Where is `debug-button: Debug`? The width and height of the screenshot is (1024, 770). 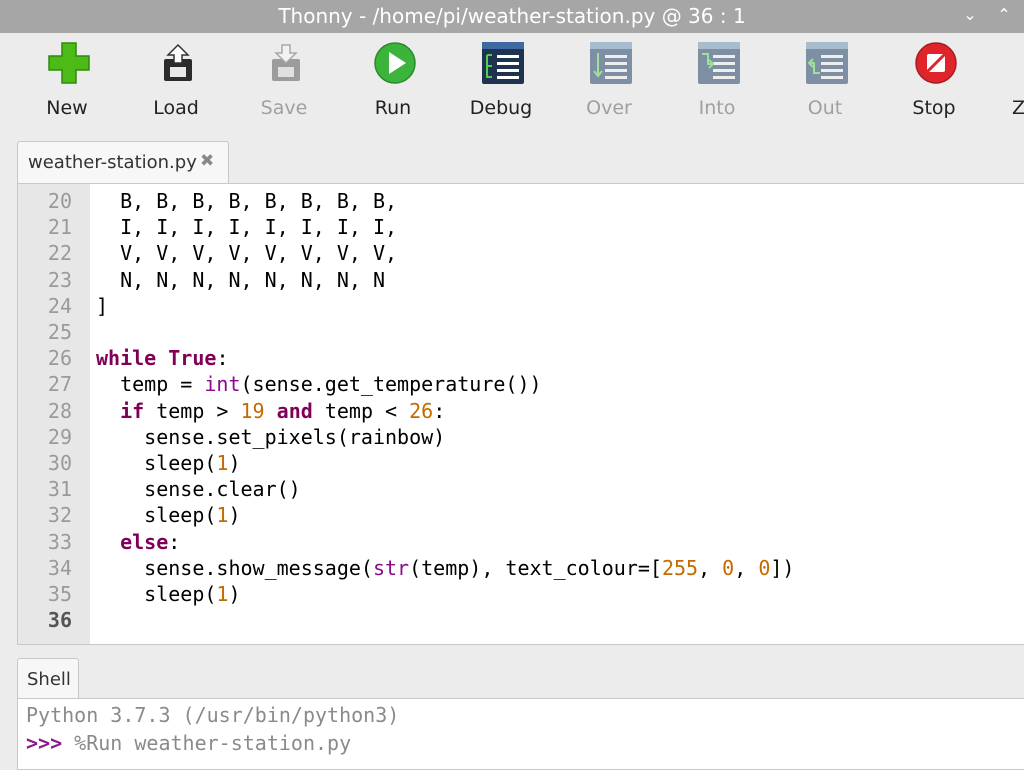 debug-button: Debug is located at coordinates (501, 83).